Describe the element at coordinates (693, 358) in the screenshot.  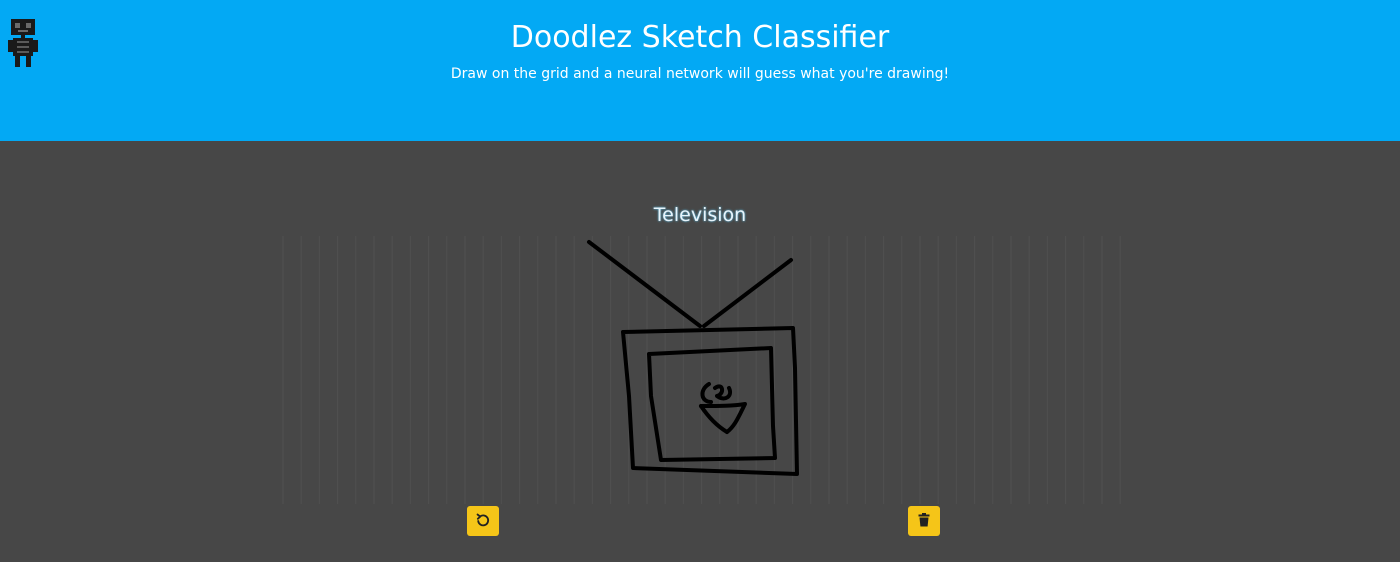
I see `sketch-strokes` at that location.